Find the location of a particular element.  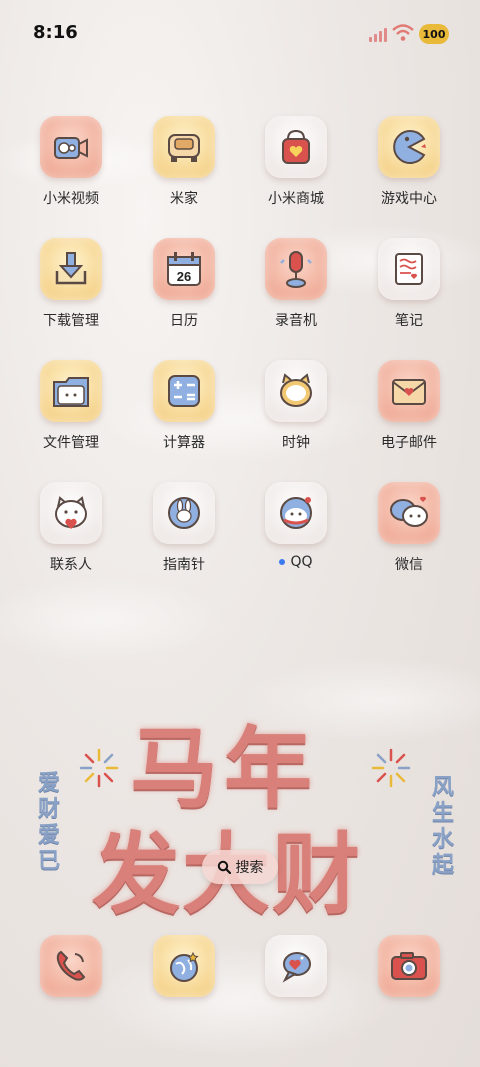

app-email: 电子邮件 is located at coordinates (409, 406).